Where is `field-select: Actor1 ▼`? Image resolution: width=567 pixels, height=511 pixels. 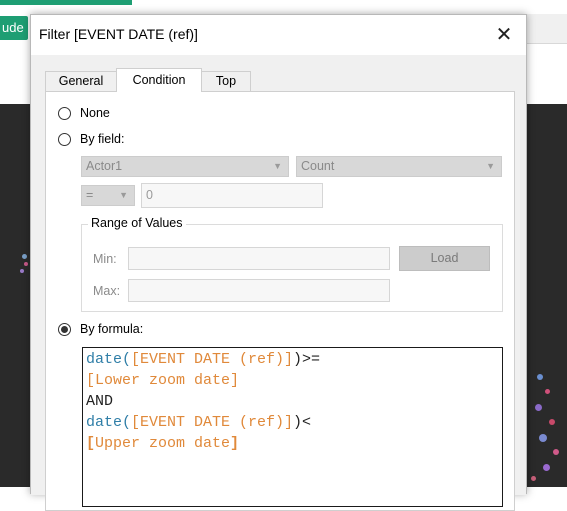 field-select: Actor1 ▼ is located at coordinates (185, 166).